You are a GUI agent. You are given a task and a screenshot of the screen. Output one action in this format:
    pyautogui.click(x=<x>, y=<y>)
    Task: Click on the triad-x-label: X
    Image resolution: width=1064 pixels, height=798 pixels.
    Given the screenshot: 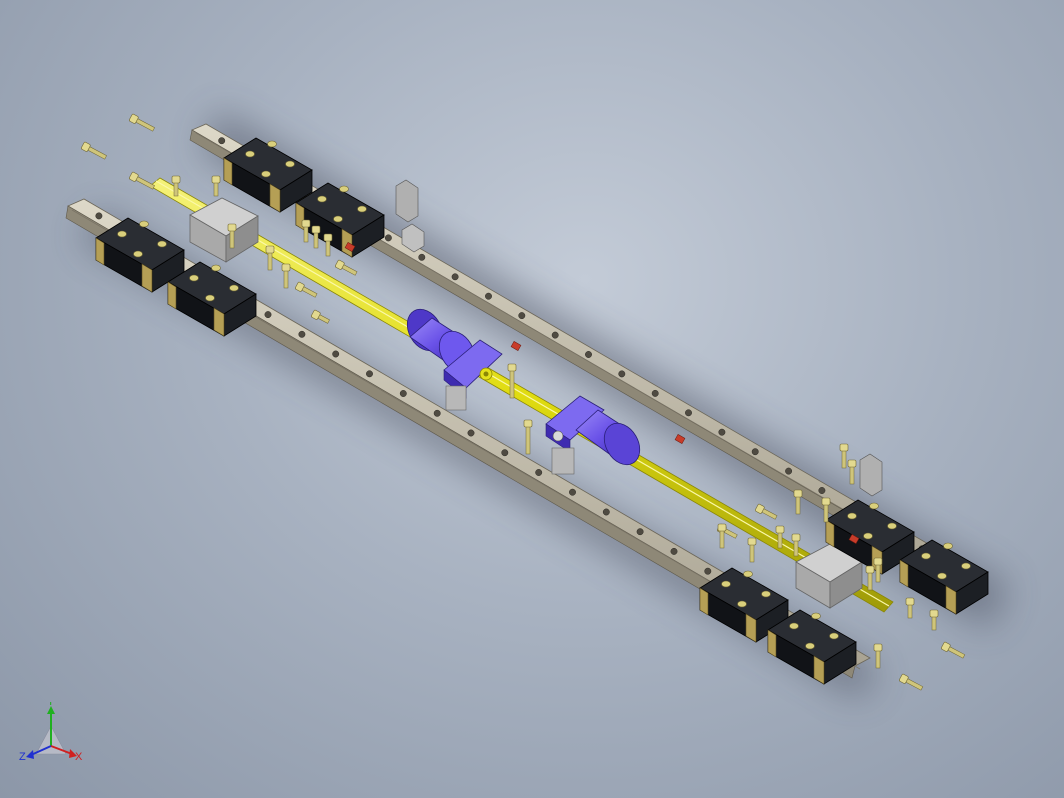 What is the action you would take?
    pyautogui.click(x=79, y=757)
    